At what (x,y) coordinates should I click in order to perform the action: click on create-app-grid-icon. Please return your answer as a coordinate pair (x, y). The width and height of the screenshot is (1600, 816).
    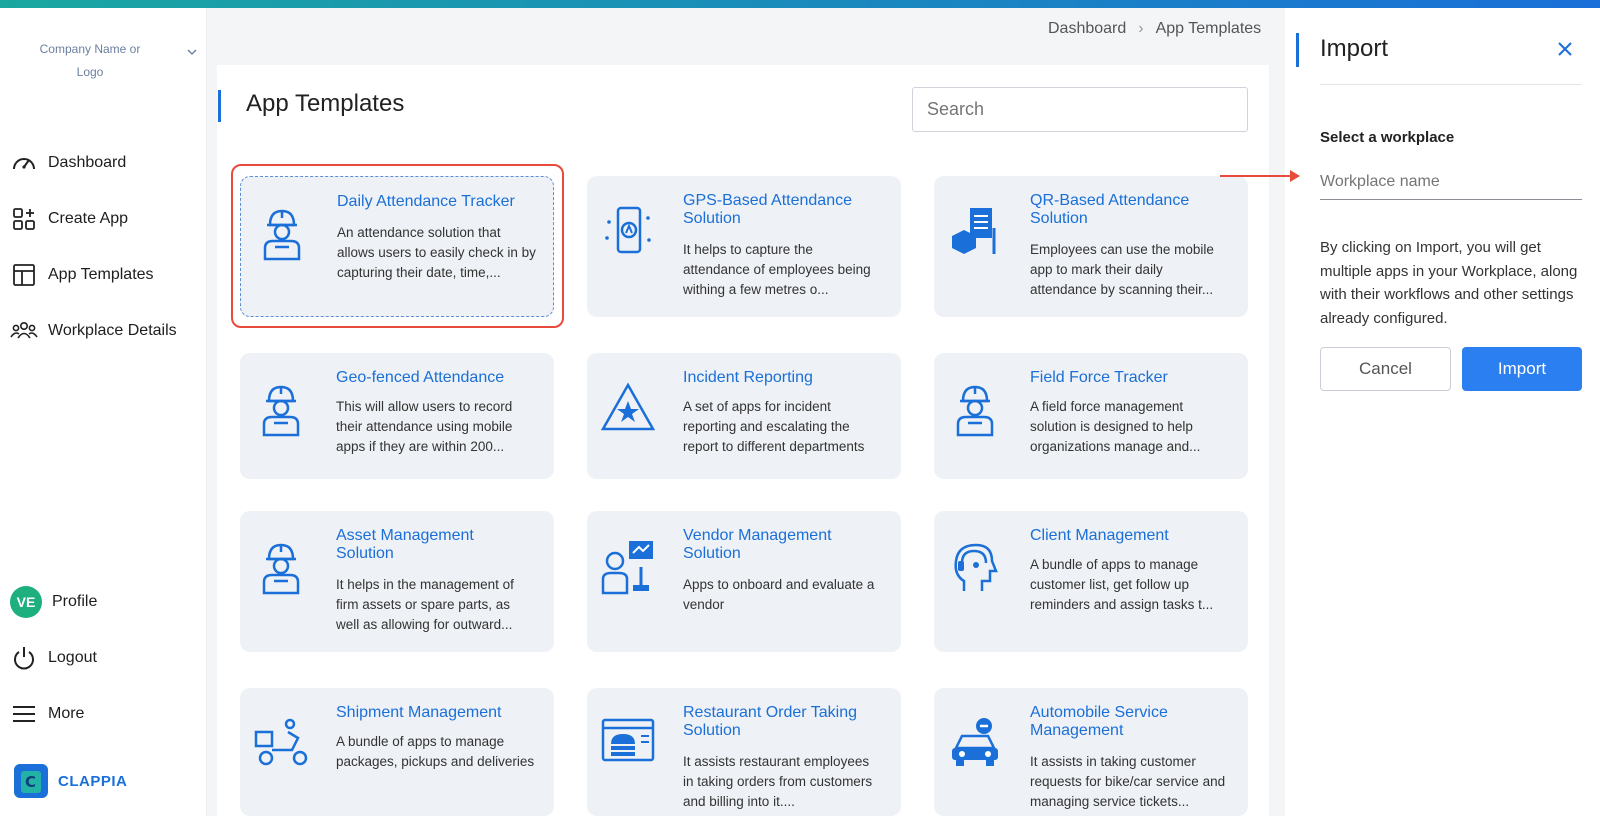
    Looking at the image, I should click on (24, 219).